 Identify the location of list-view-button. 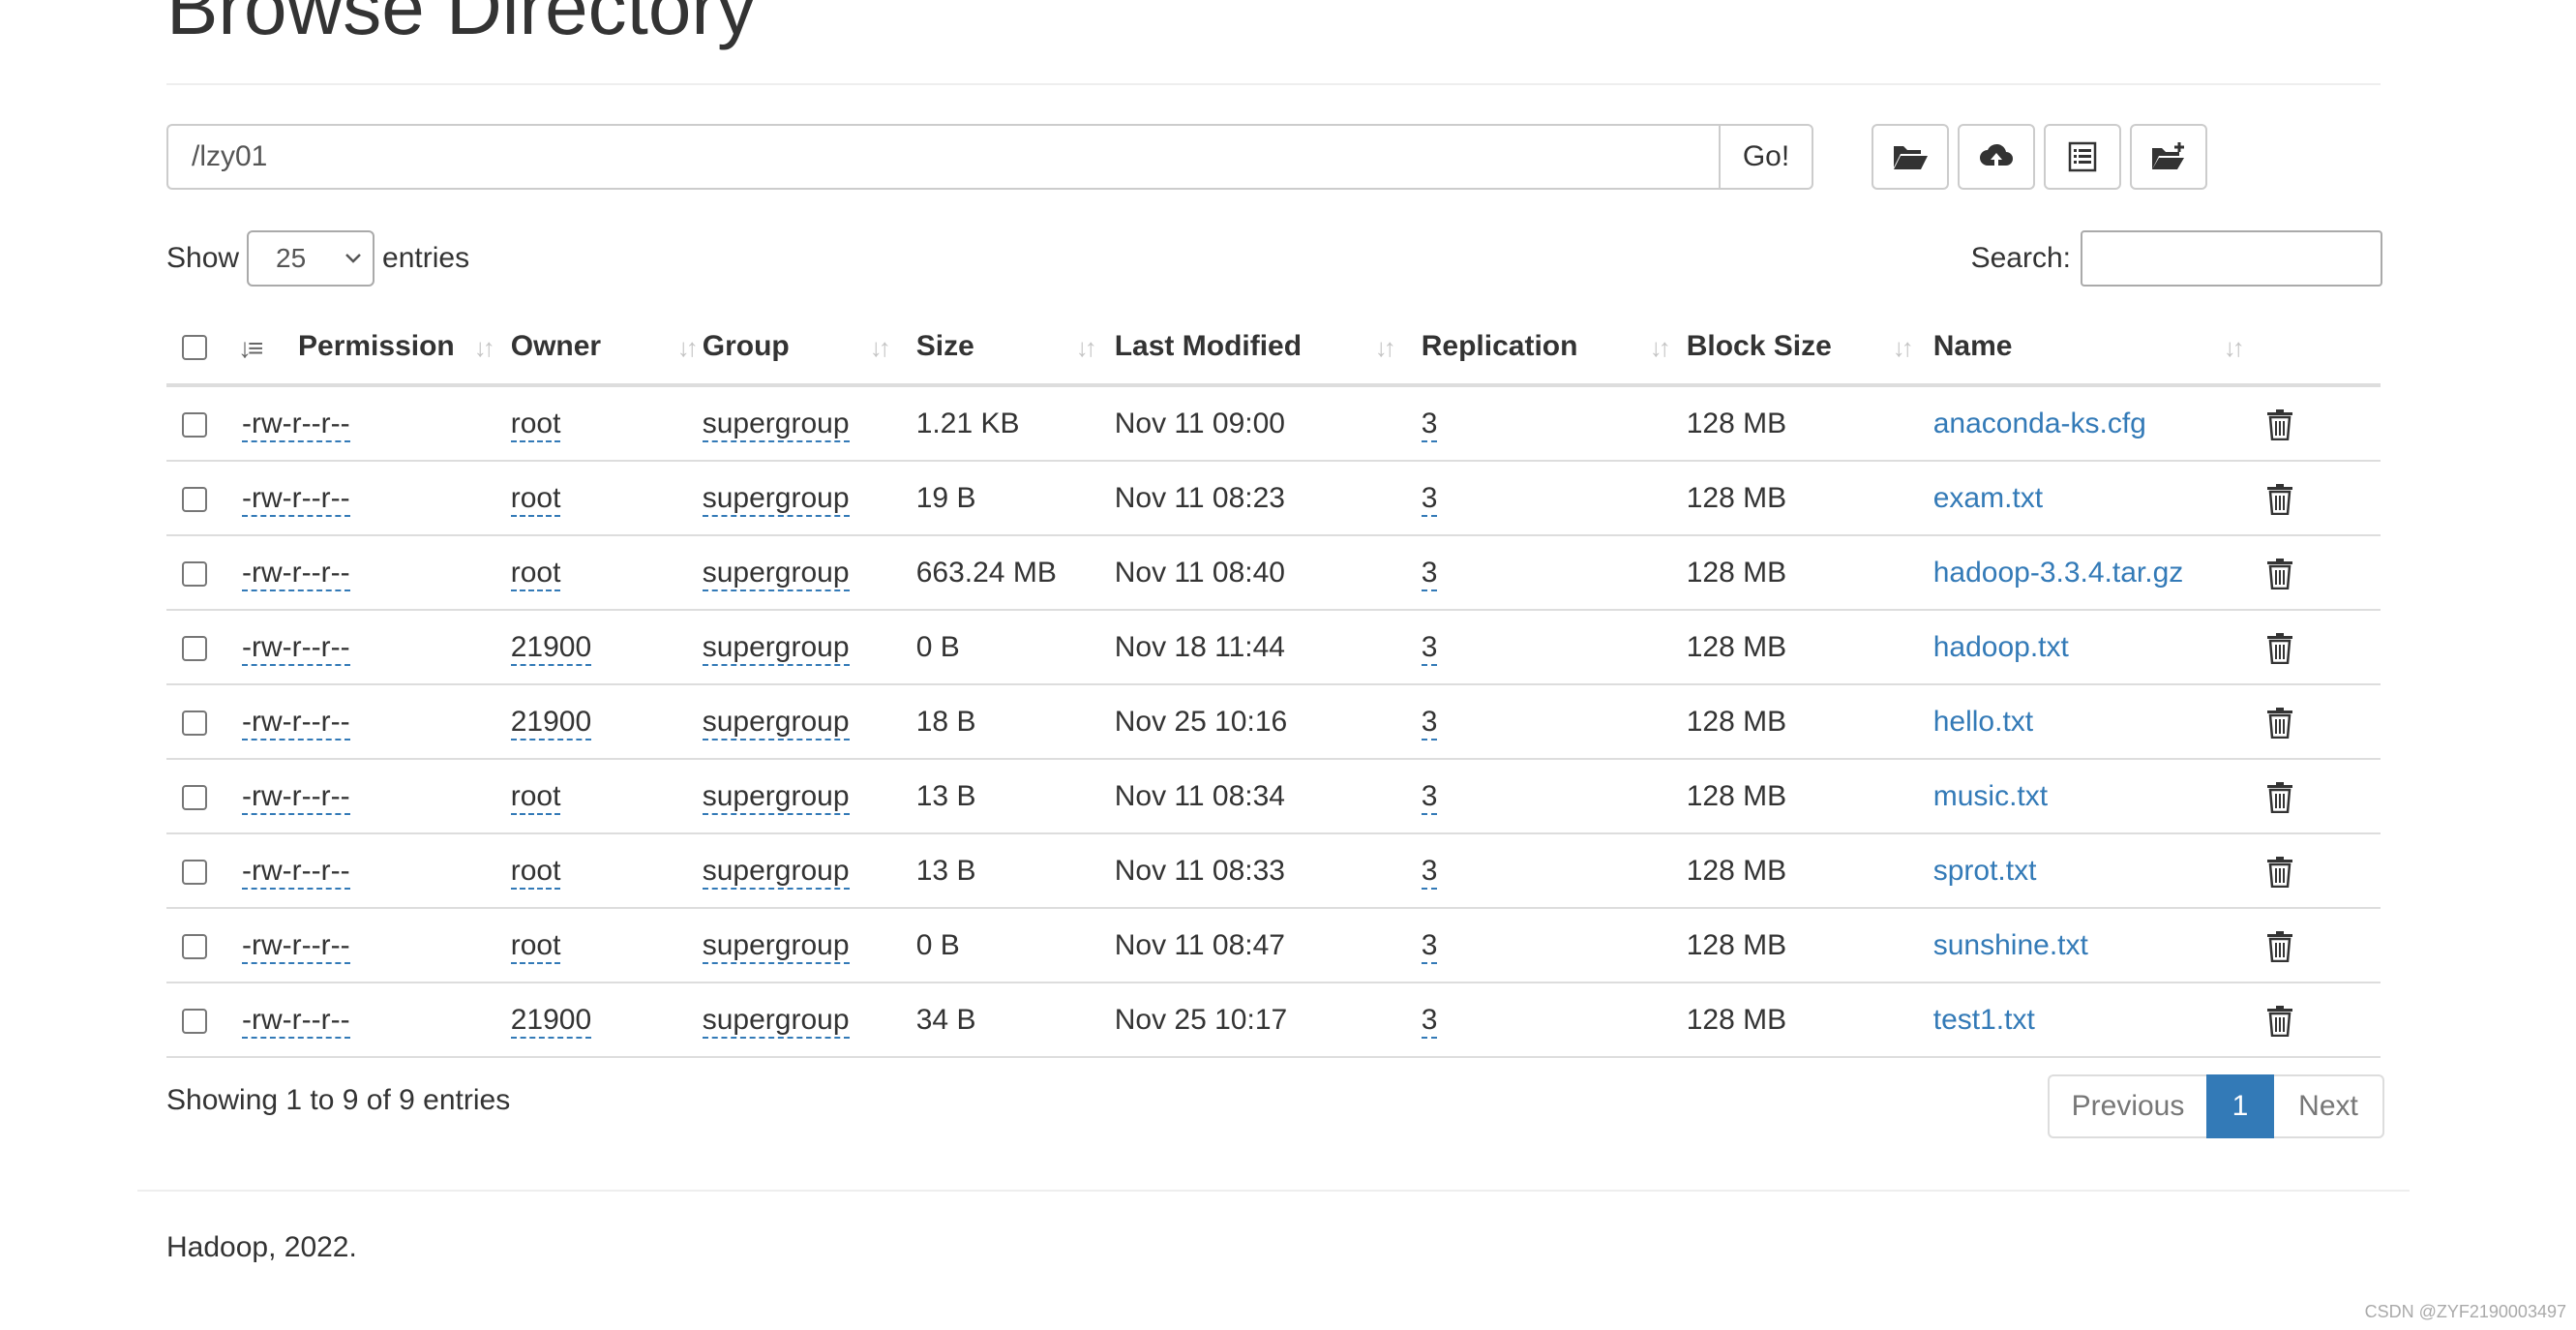
(2082, 157).